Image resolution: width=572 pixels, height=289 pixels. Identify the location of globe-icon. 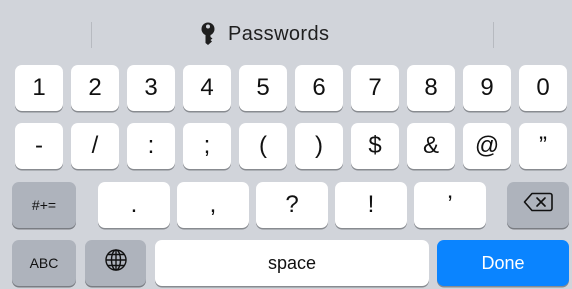
(116, 263).